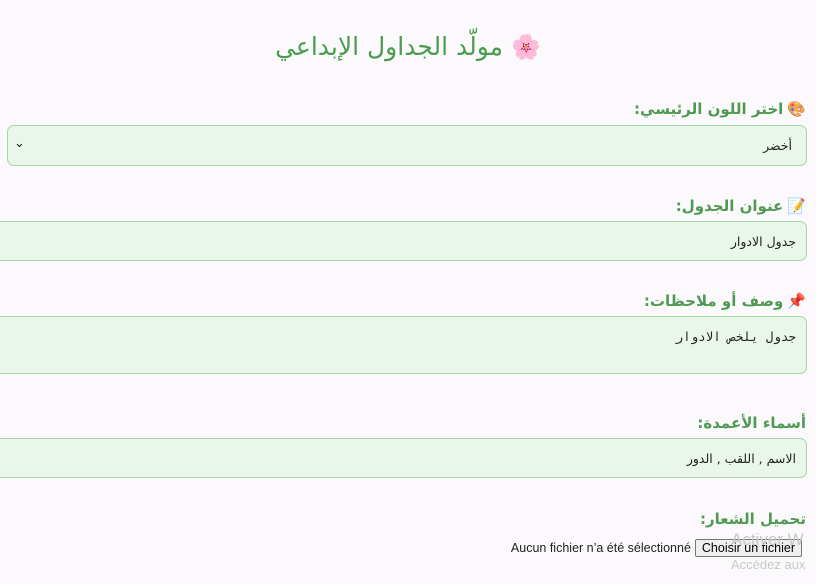  What do you see at coordinates (403, 458) in the screenshot?
I see `columns-input: الاسم , اللقب , الدور` at bounding box center [403, 458].